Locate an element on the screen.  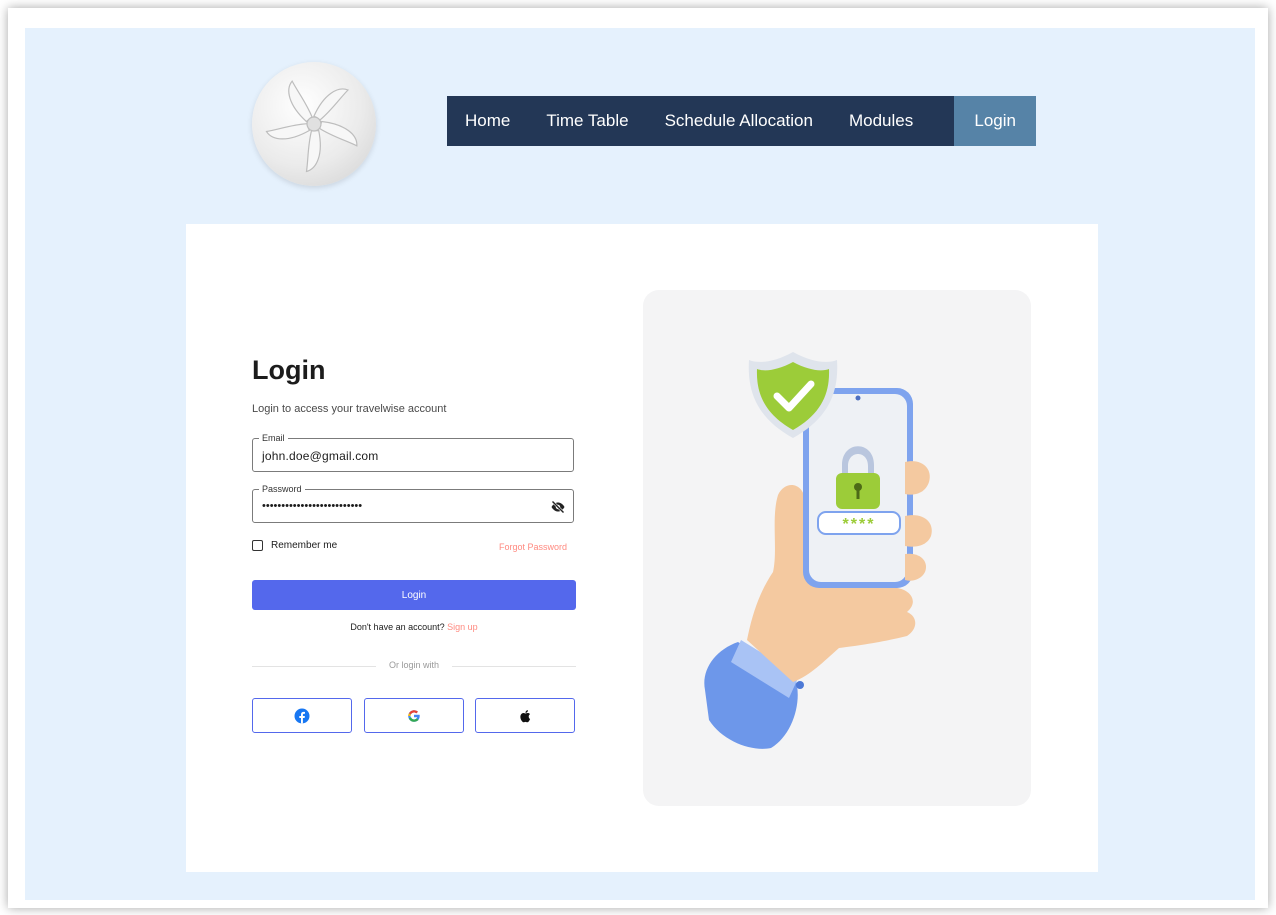
page-title: Login is located at coordinates (289, 370).